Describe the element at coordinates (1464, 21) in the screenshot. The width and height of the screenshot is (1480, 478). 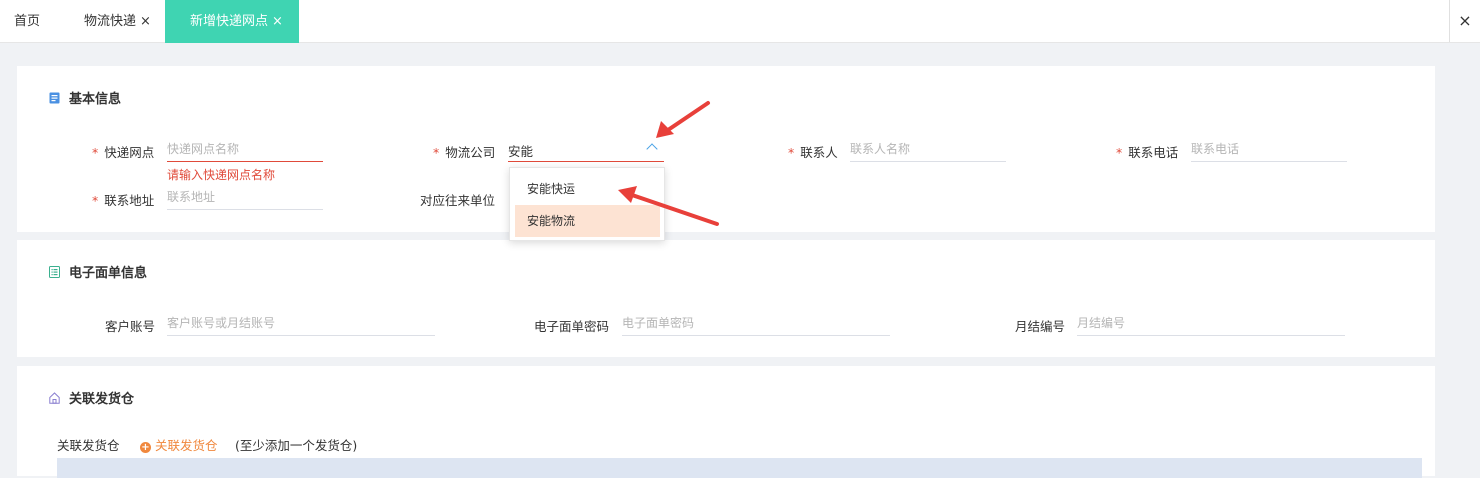
I see `close-all-tabs-icon: ×` at that location.